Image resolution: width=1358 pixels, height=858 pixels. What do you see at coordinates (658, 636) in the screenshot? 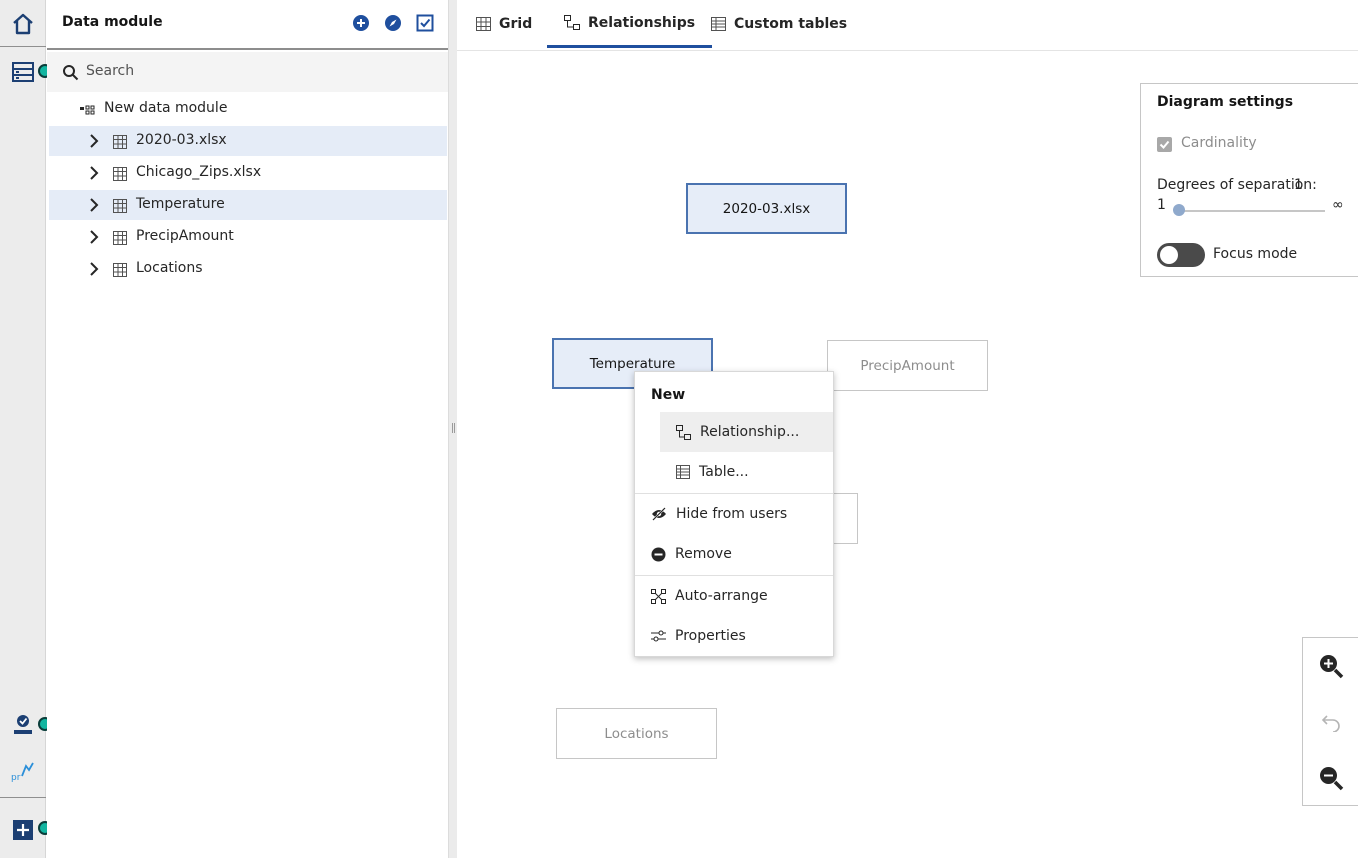
I see `sliders-icon` at bounding box center [658, 636].